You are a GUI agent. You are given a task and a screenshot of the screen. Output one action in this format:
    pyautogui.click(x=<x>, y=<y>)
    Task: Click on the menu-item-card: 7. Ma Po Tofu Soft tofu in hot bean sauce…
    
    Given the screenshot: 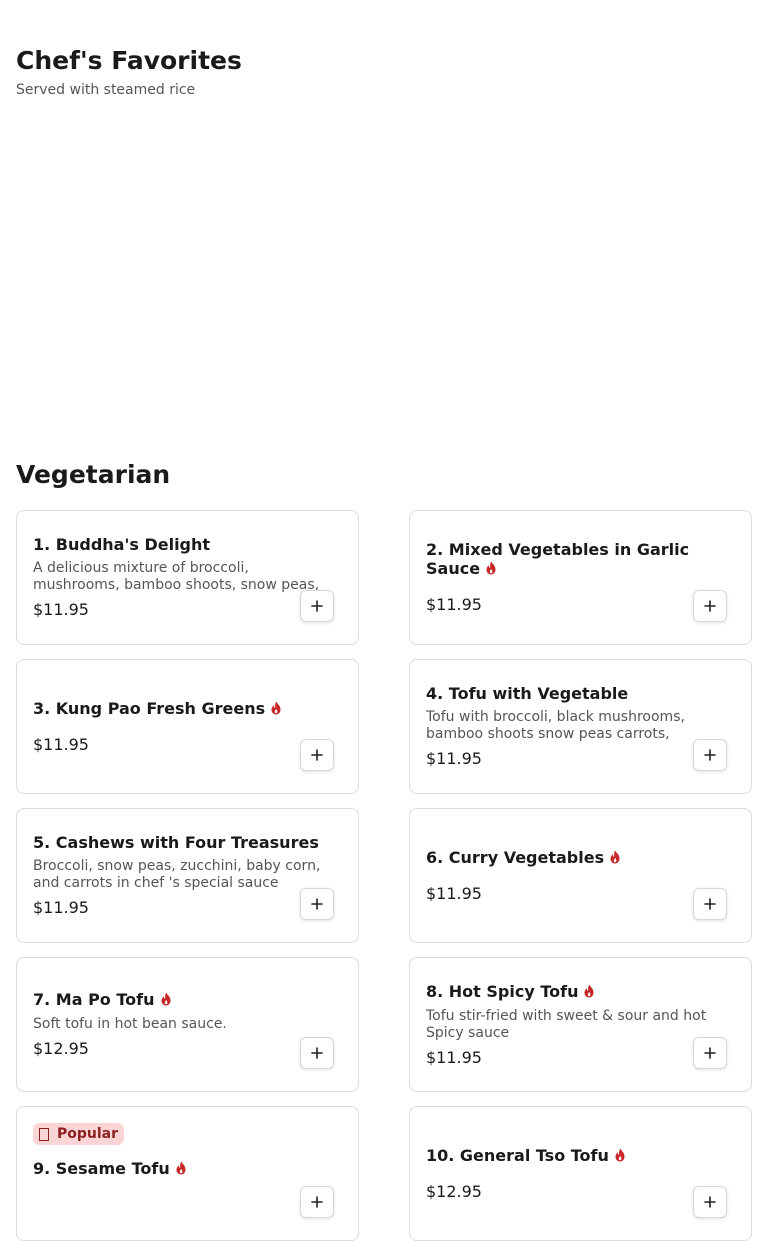 What is the action you would take?
    pyautogui.click(x=187, y=1024)
    